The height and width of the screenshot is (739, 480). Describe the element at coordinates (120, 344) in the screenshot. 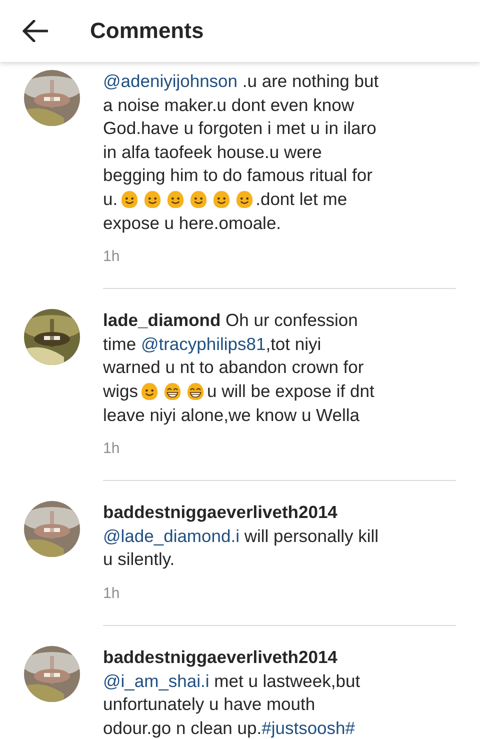

I see `comment-text: time` at that location.